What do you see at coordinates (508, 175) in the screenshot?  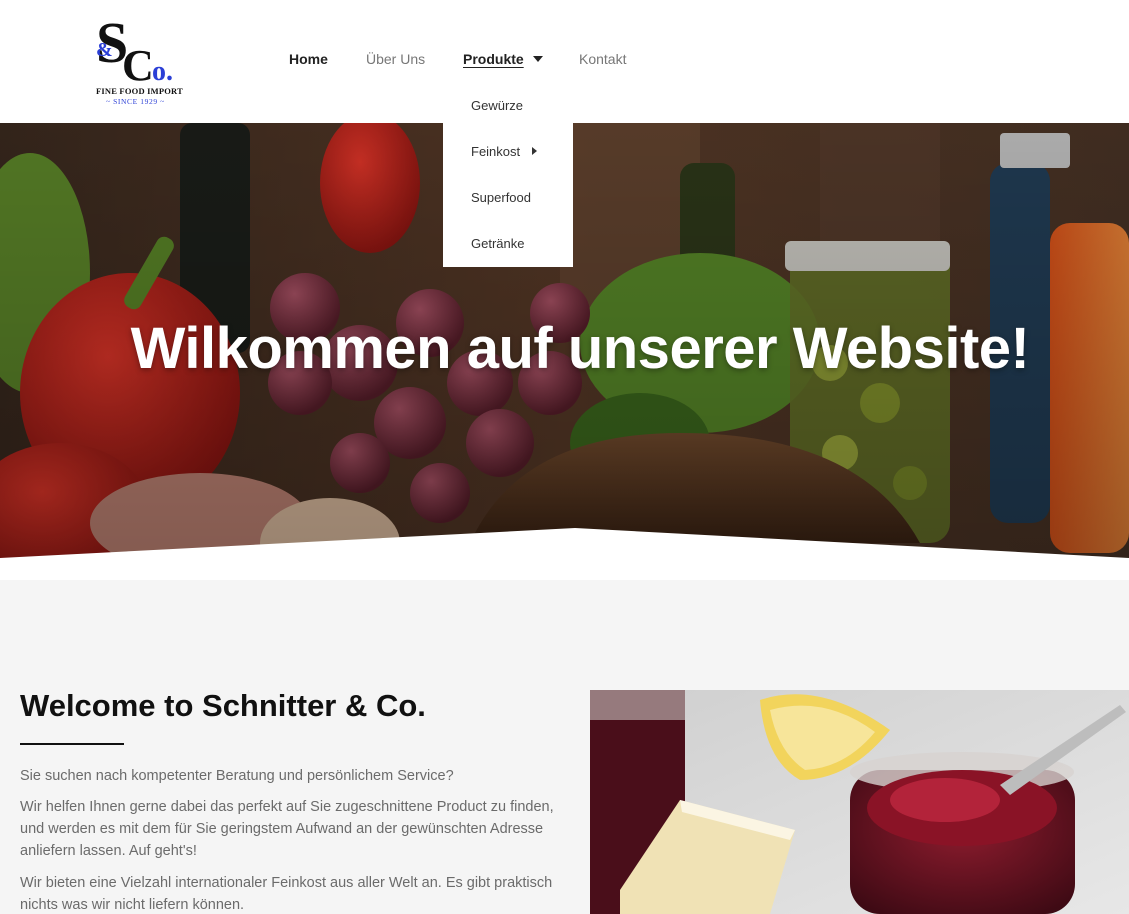 I see `produkte-dropdown: Gewürze Feinkost Superfood Getränke` at bounding box center [508, 175].